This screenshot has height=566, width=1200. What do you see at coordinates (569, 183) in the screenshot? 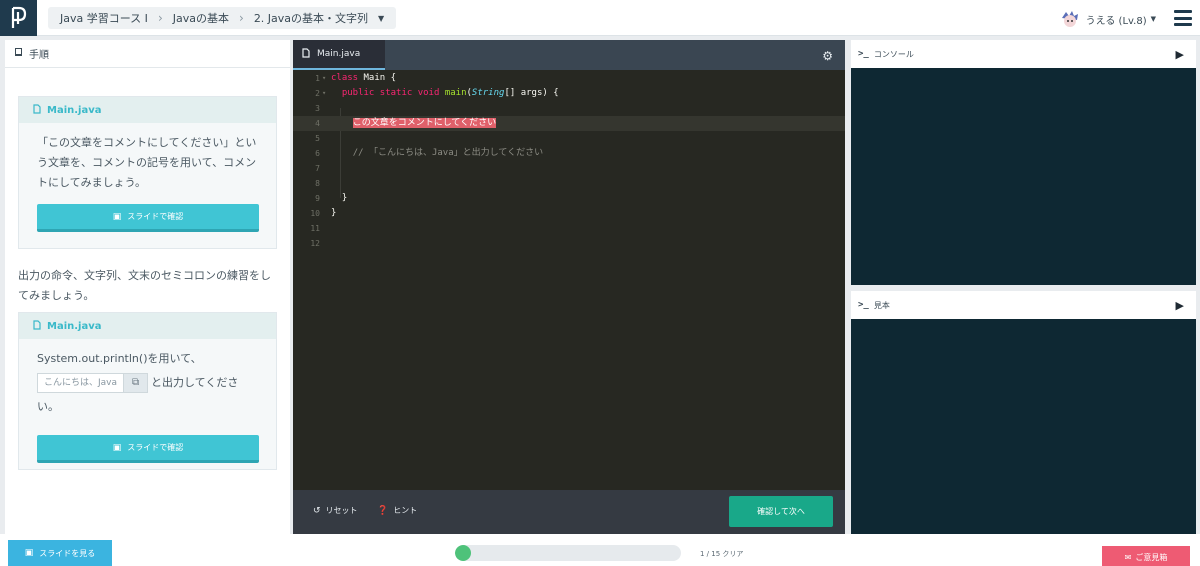
I see `code-line: 8` at bounding box center [569, 183].